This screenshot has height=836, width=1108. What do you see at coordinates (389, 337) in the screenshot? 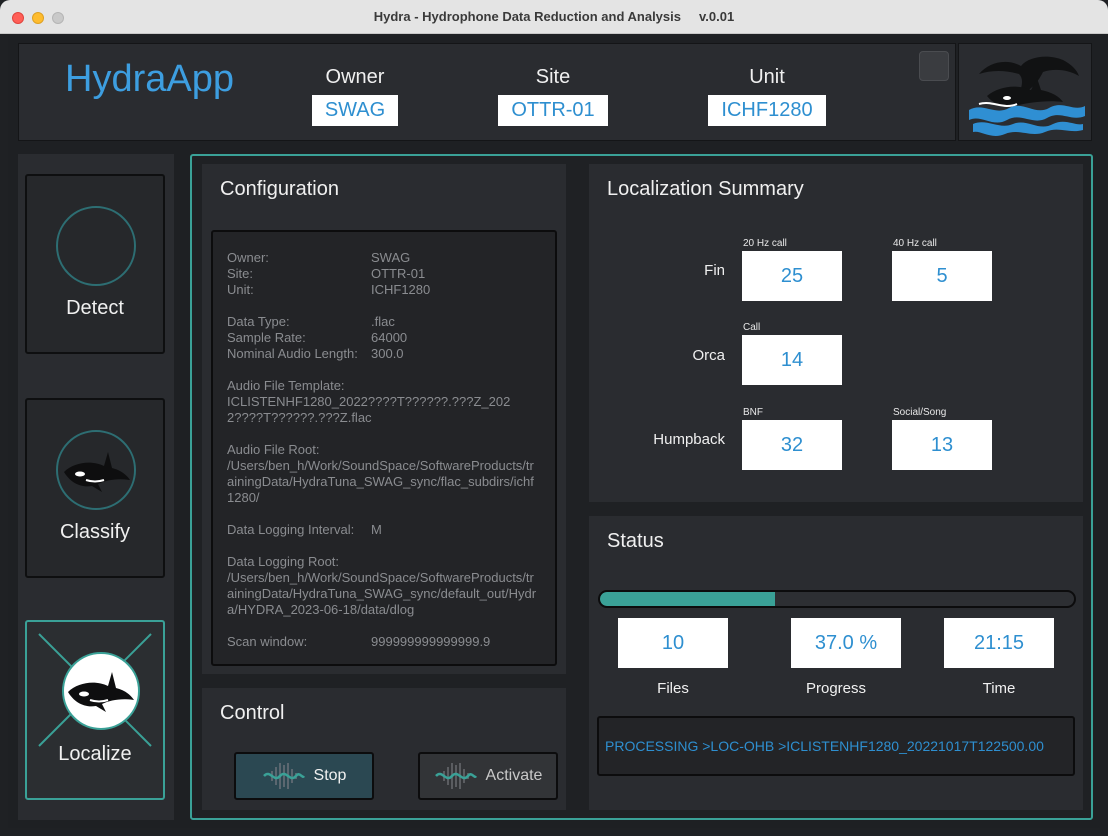
I see `cfg-srate-value: 64000` at bounding box center [389, 337].